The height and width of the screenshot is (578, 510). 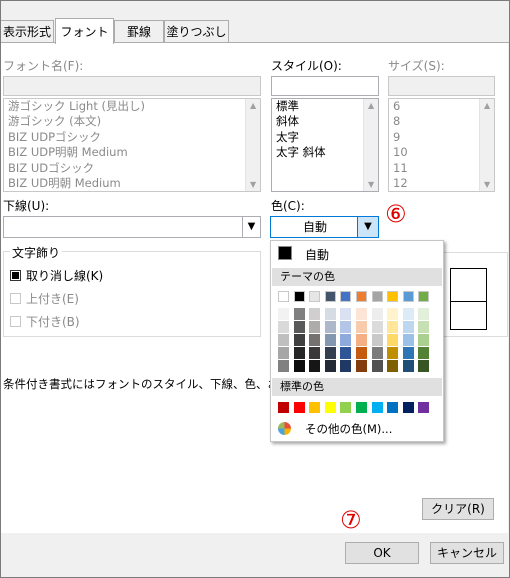 I want to click on auto-color-label: 自動, so click(x=317, y=254).